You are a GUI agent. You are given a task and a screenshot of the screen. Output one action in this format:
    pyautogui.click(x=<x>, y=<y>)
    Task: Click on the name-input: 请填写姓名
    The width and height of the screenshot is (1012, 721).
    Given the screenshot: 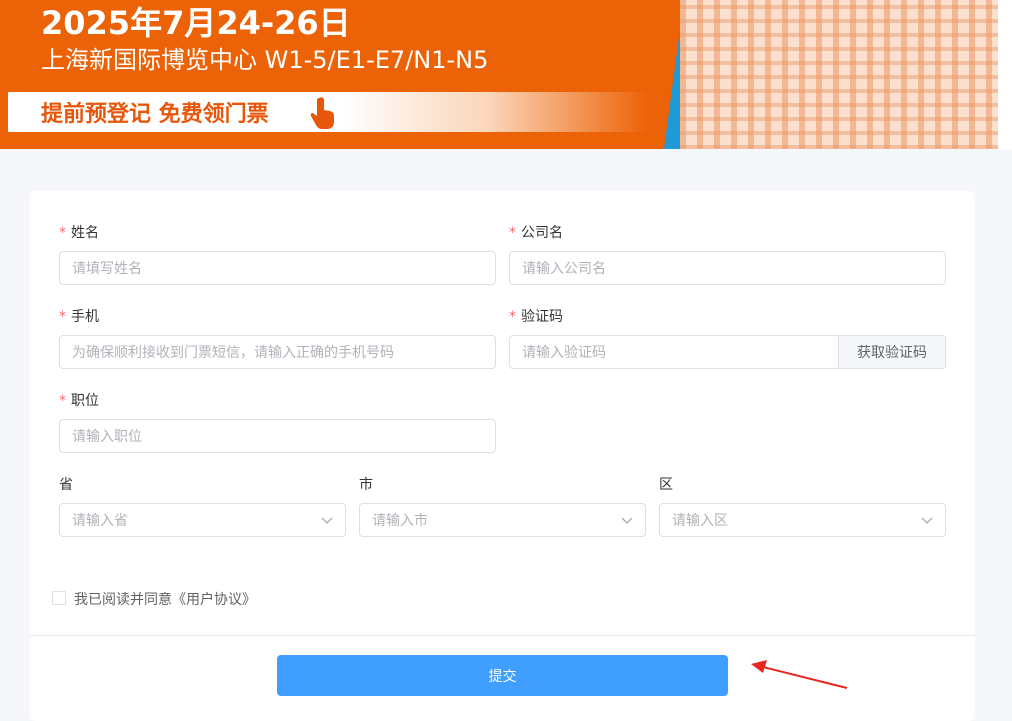 What is the action you would take?
    pyautogui.click(x=277, y=268)
    